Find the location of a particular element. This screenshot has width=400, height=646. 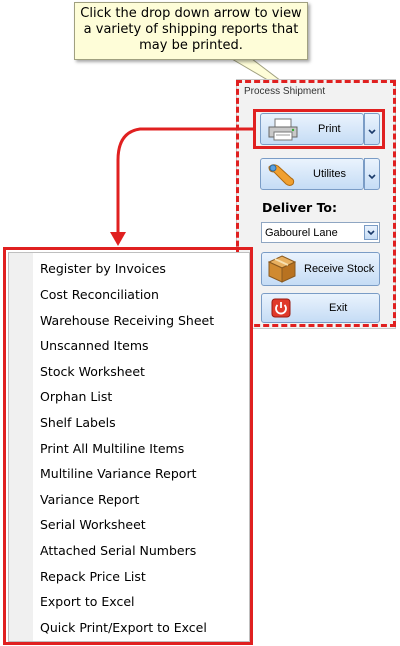

panel-title: Process Shipment is located at coordinates (285, 91).